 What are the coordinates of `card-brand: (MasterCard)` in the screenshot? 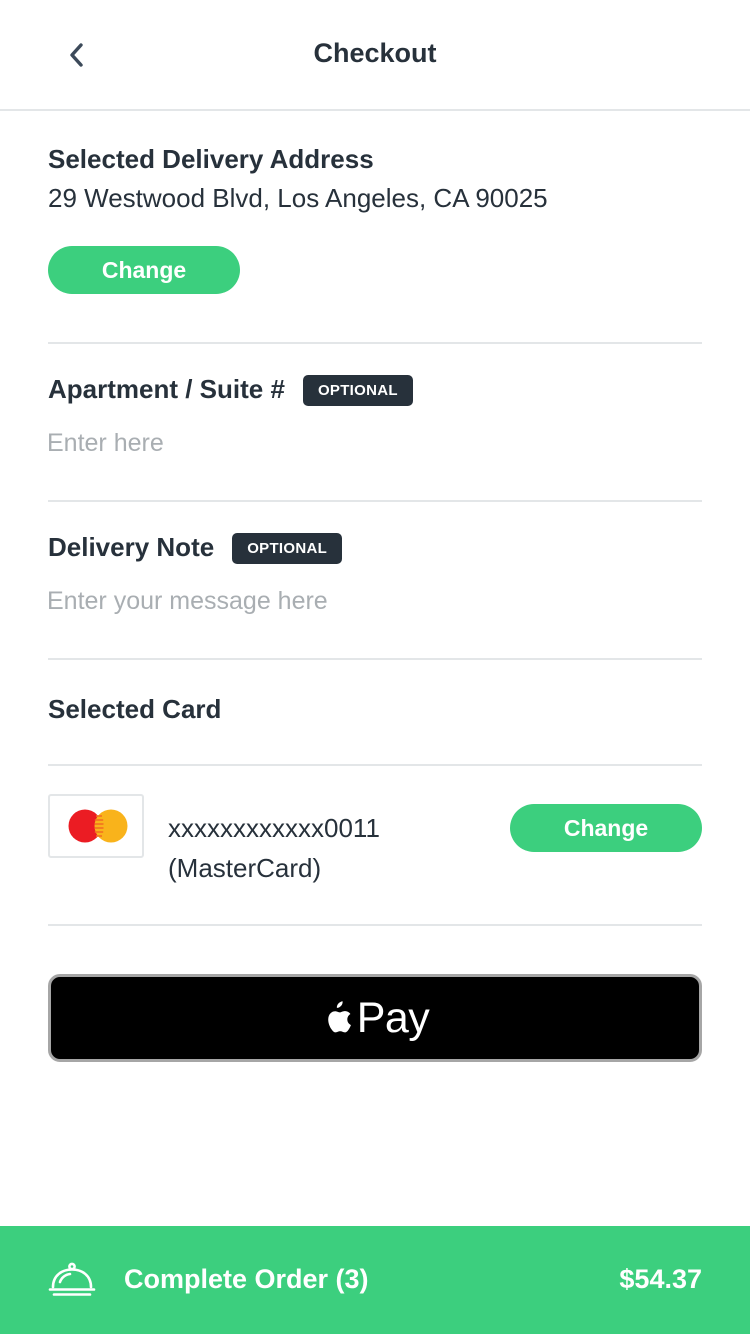 It's located at (245, 868).